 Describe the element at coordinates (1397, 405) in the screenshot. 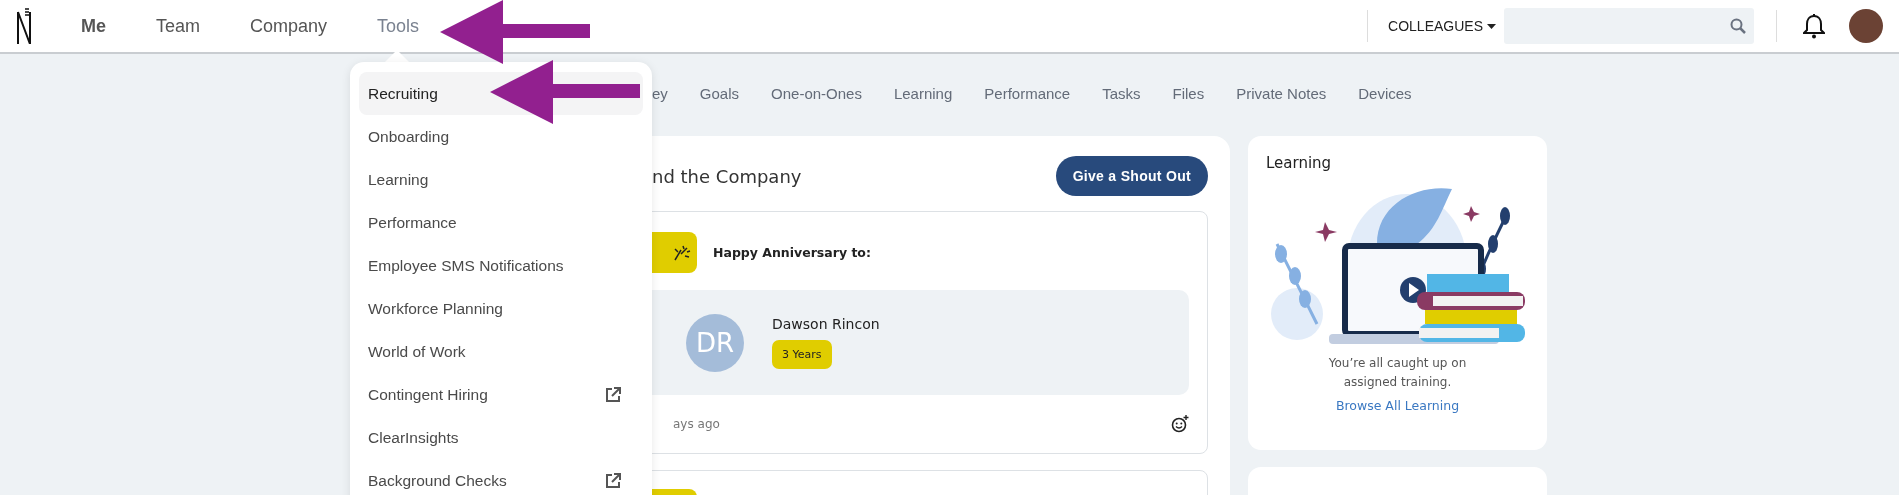

I see `browse-learning-link: Browse All Learning` at that location.